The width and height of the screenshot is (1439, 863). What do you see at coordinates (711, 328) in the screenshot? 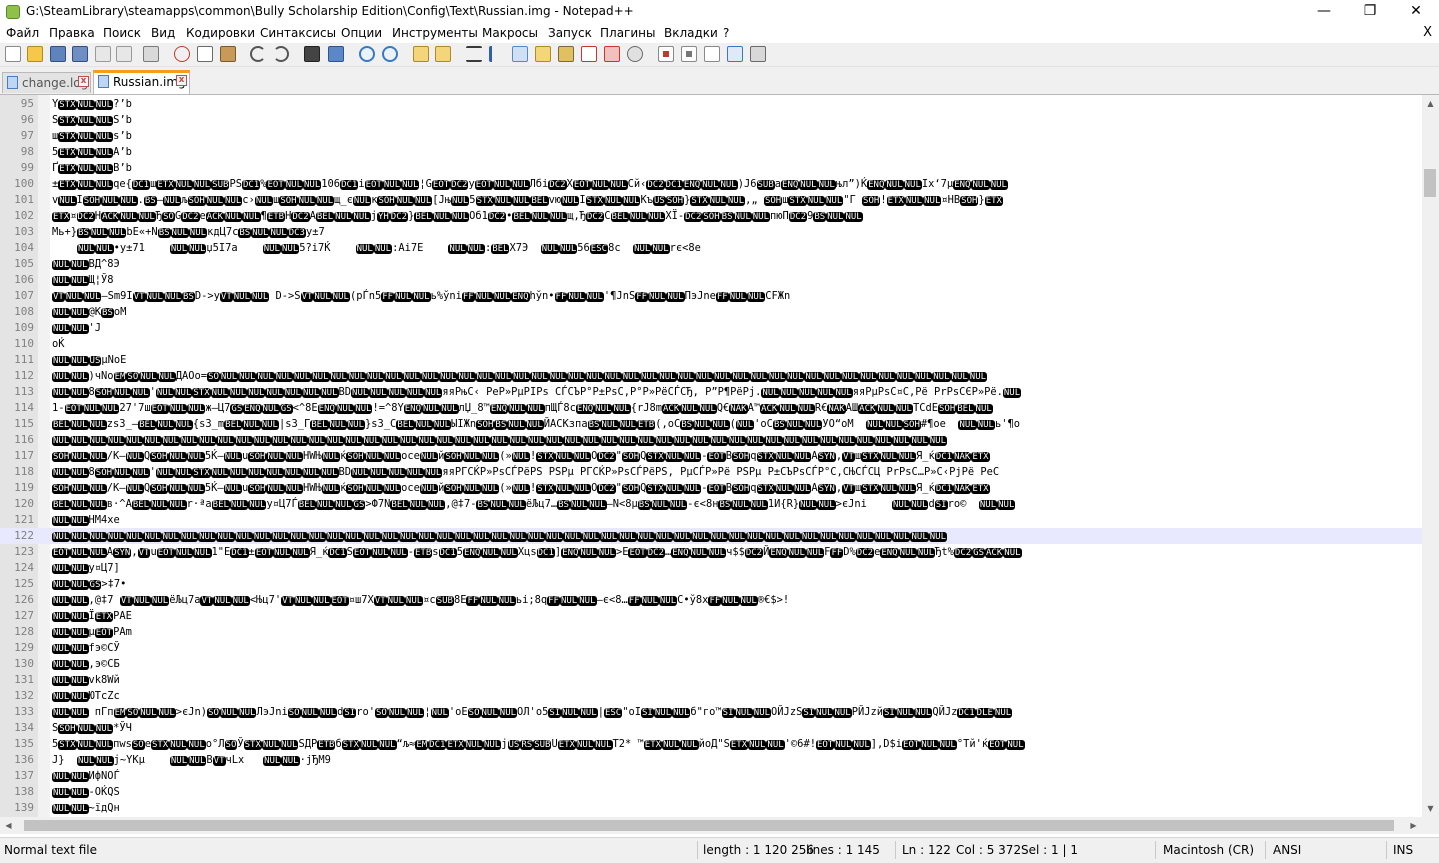
I see `editor-line: 109 NUL NUL'J` at bounding box center [711, 328].